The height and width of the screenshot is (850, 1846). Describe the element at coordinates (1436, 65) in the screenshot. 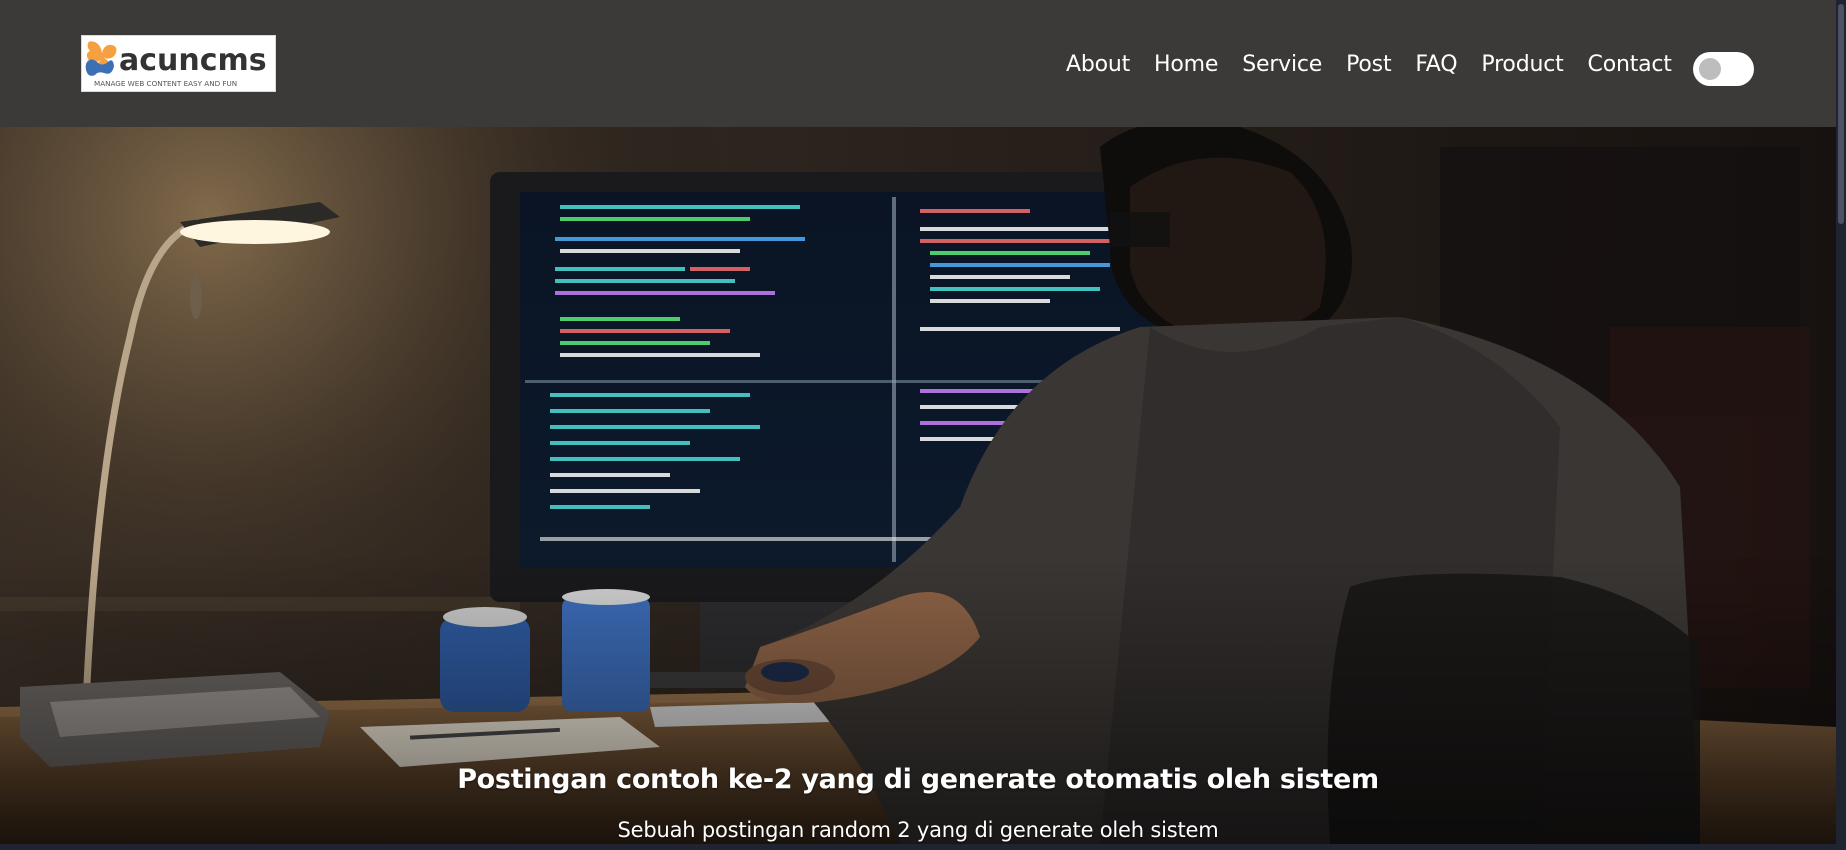

I see `nav-item-faq: FAQ` at that location.